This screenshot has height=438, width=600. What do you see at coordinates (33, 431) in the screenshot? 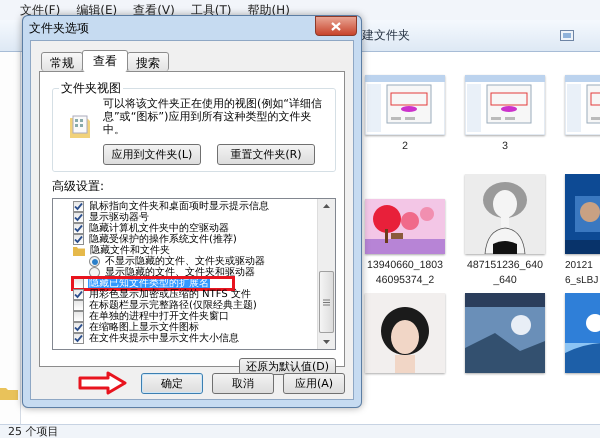
I see `item-count: 25 个项目` at bounding box center [33, 431].